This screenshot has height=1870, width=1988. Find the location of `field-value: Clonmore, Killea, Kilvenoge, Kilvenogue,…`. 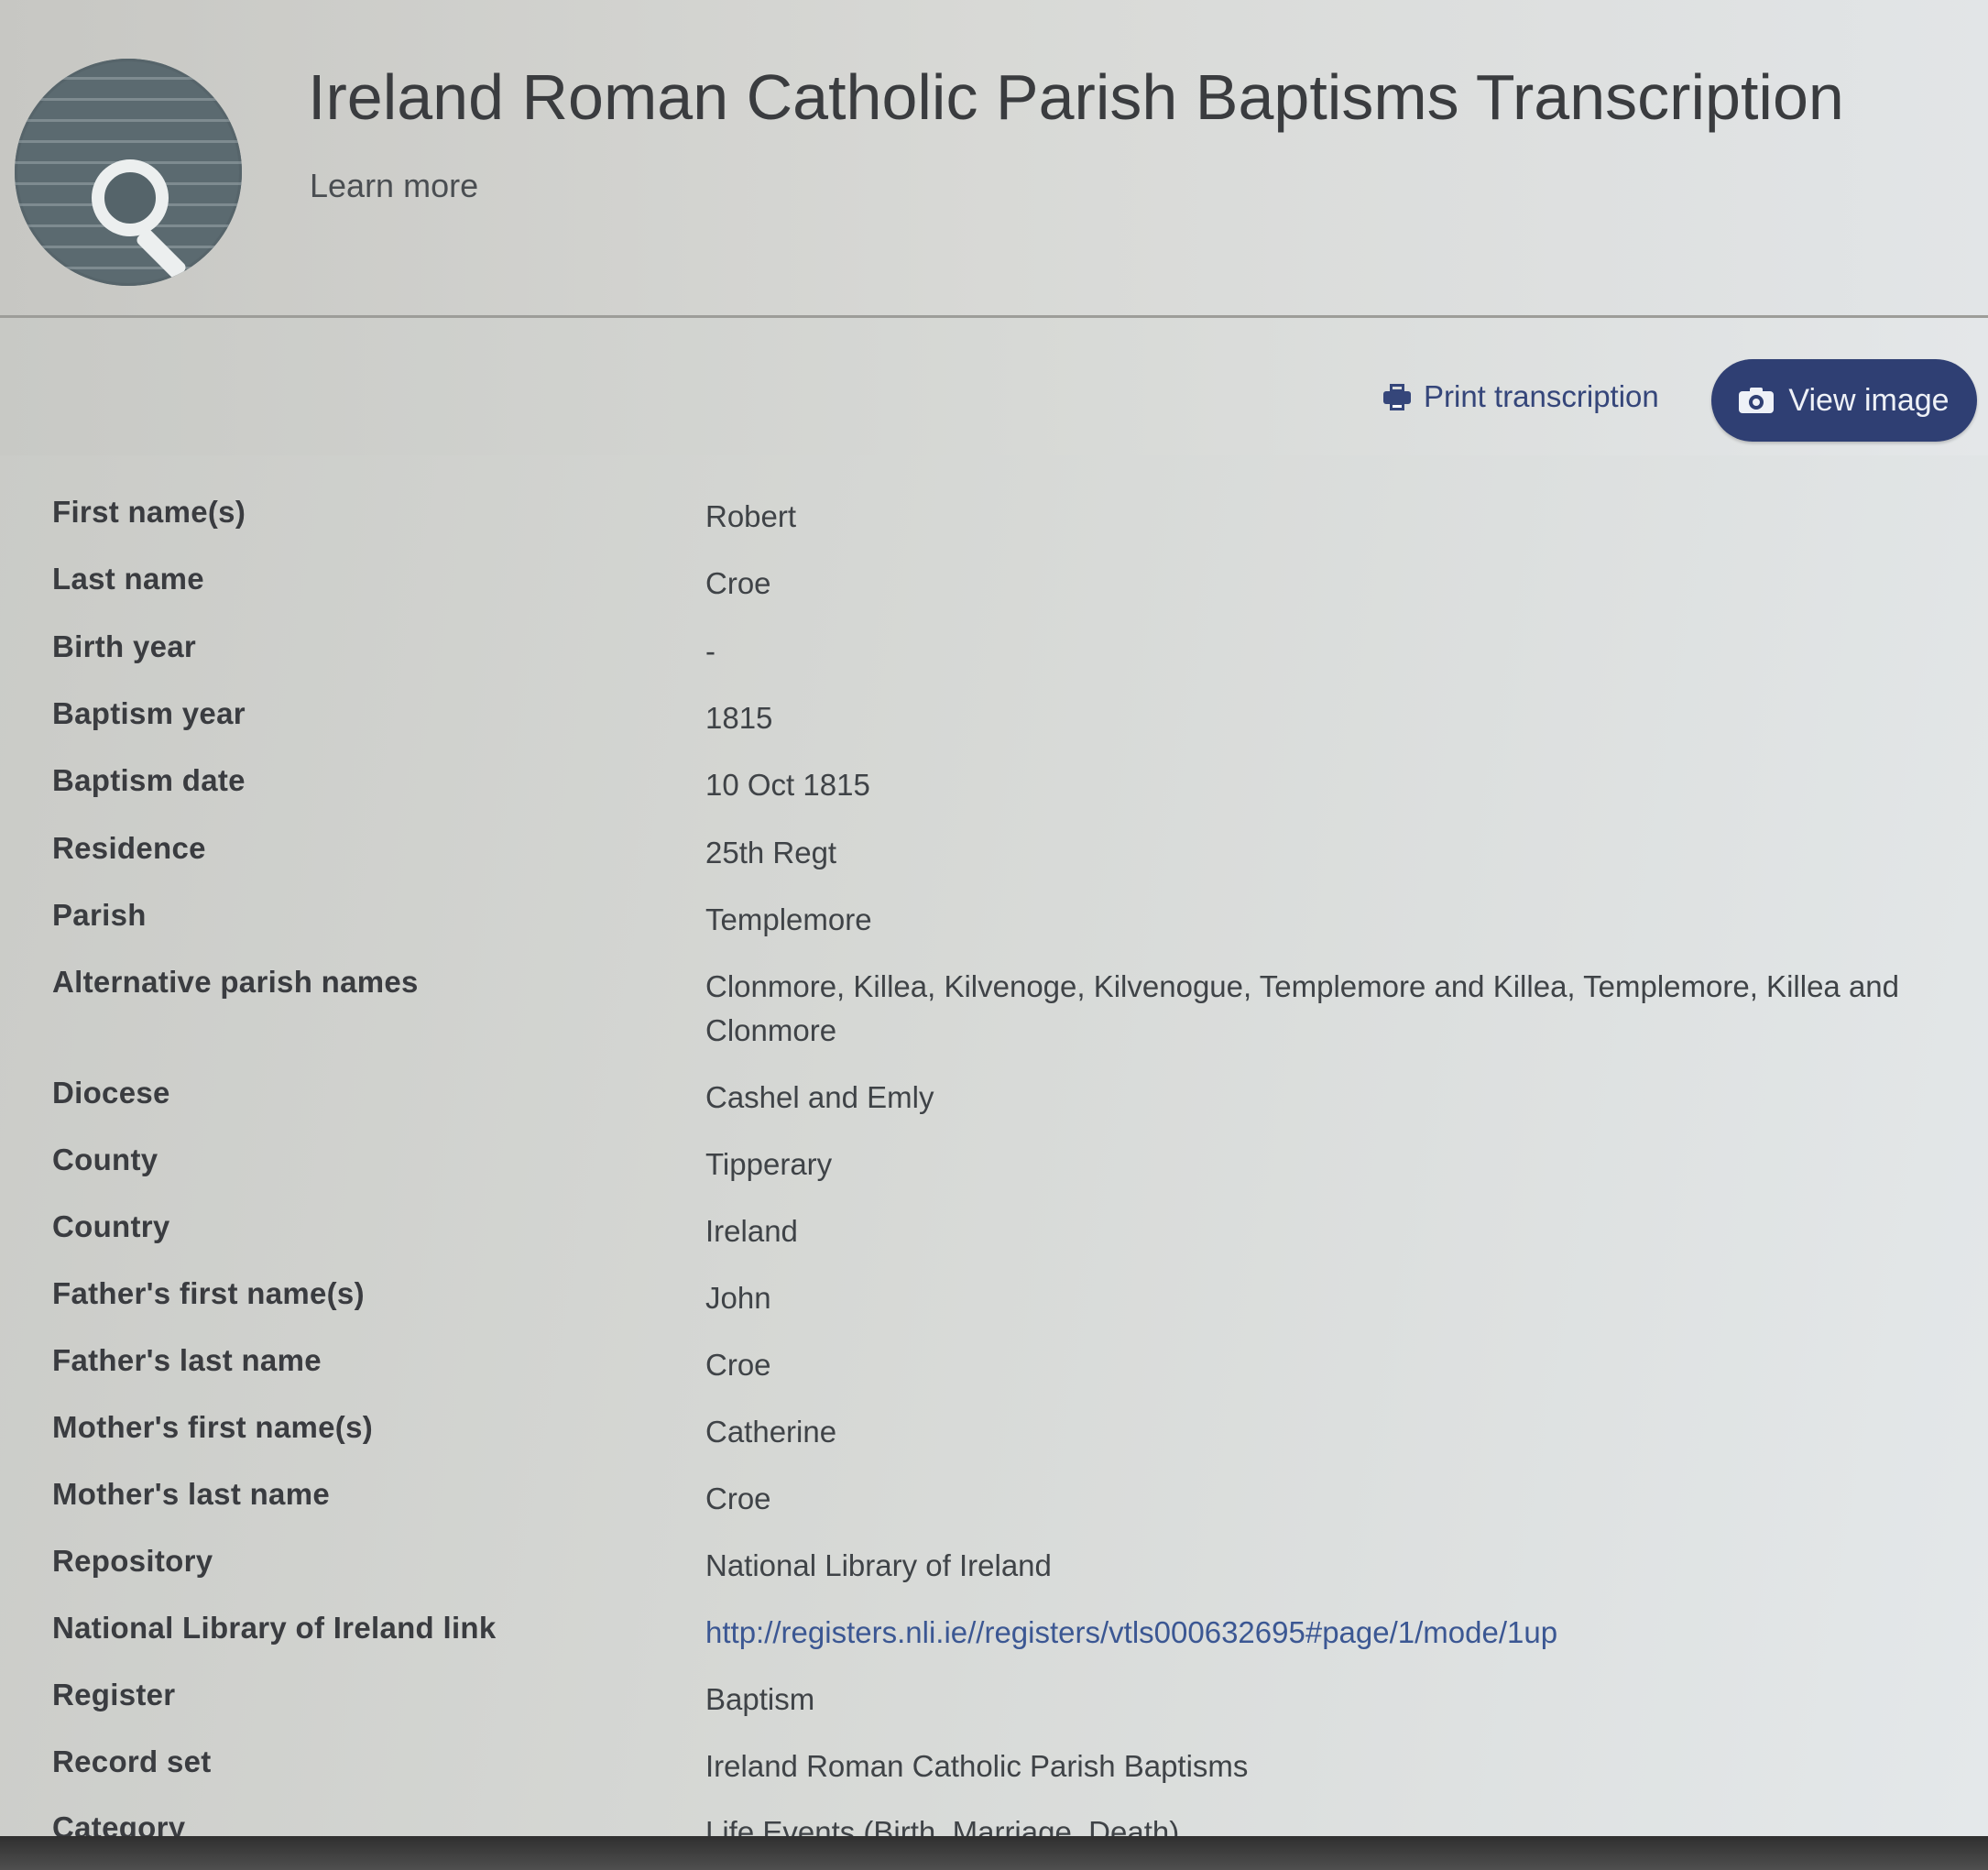

field-value: Clonmore, Killea, Kilvenoge, Kilvenogue,… is located at coordinates (1303, 1008).